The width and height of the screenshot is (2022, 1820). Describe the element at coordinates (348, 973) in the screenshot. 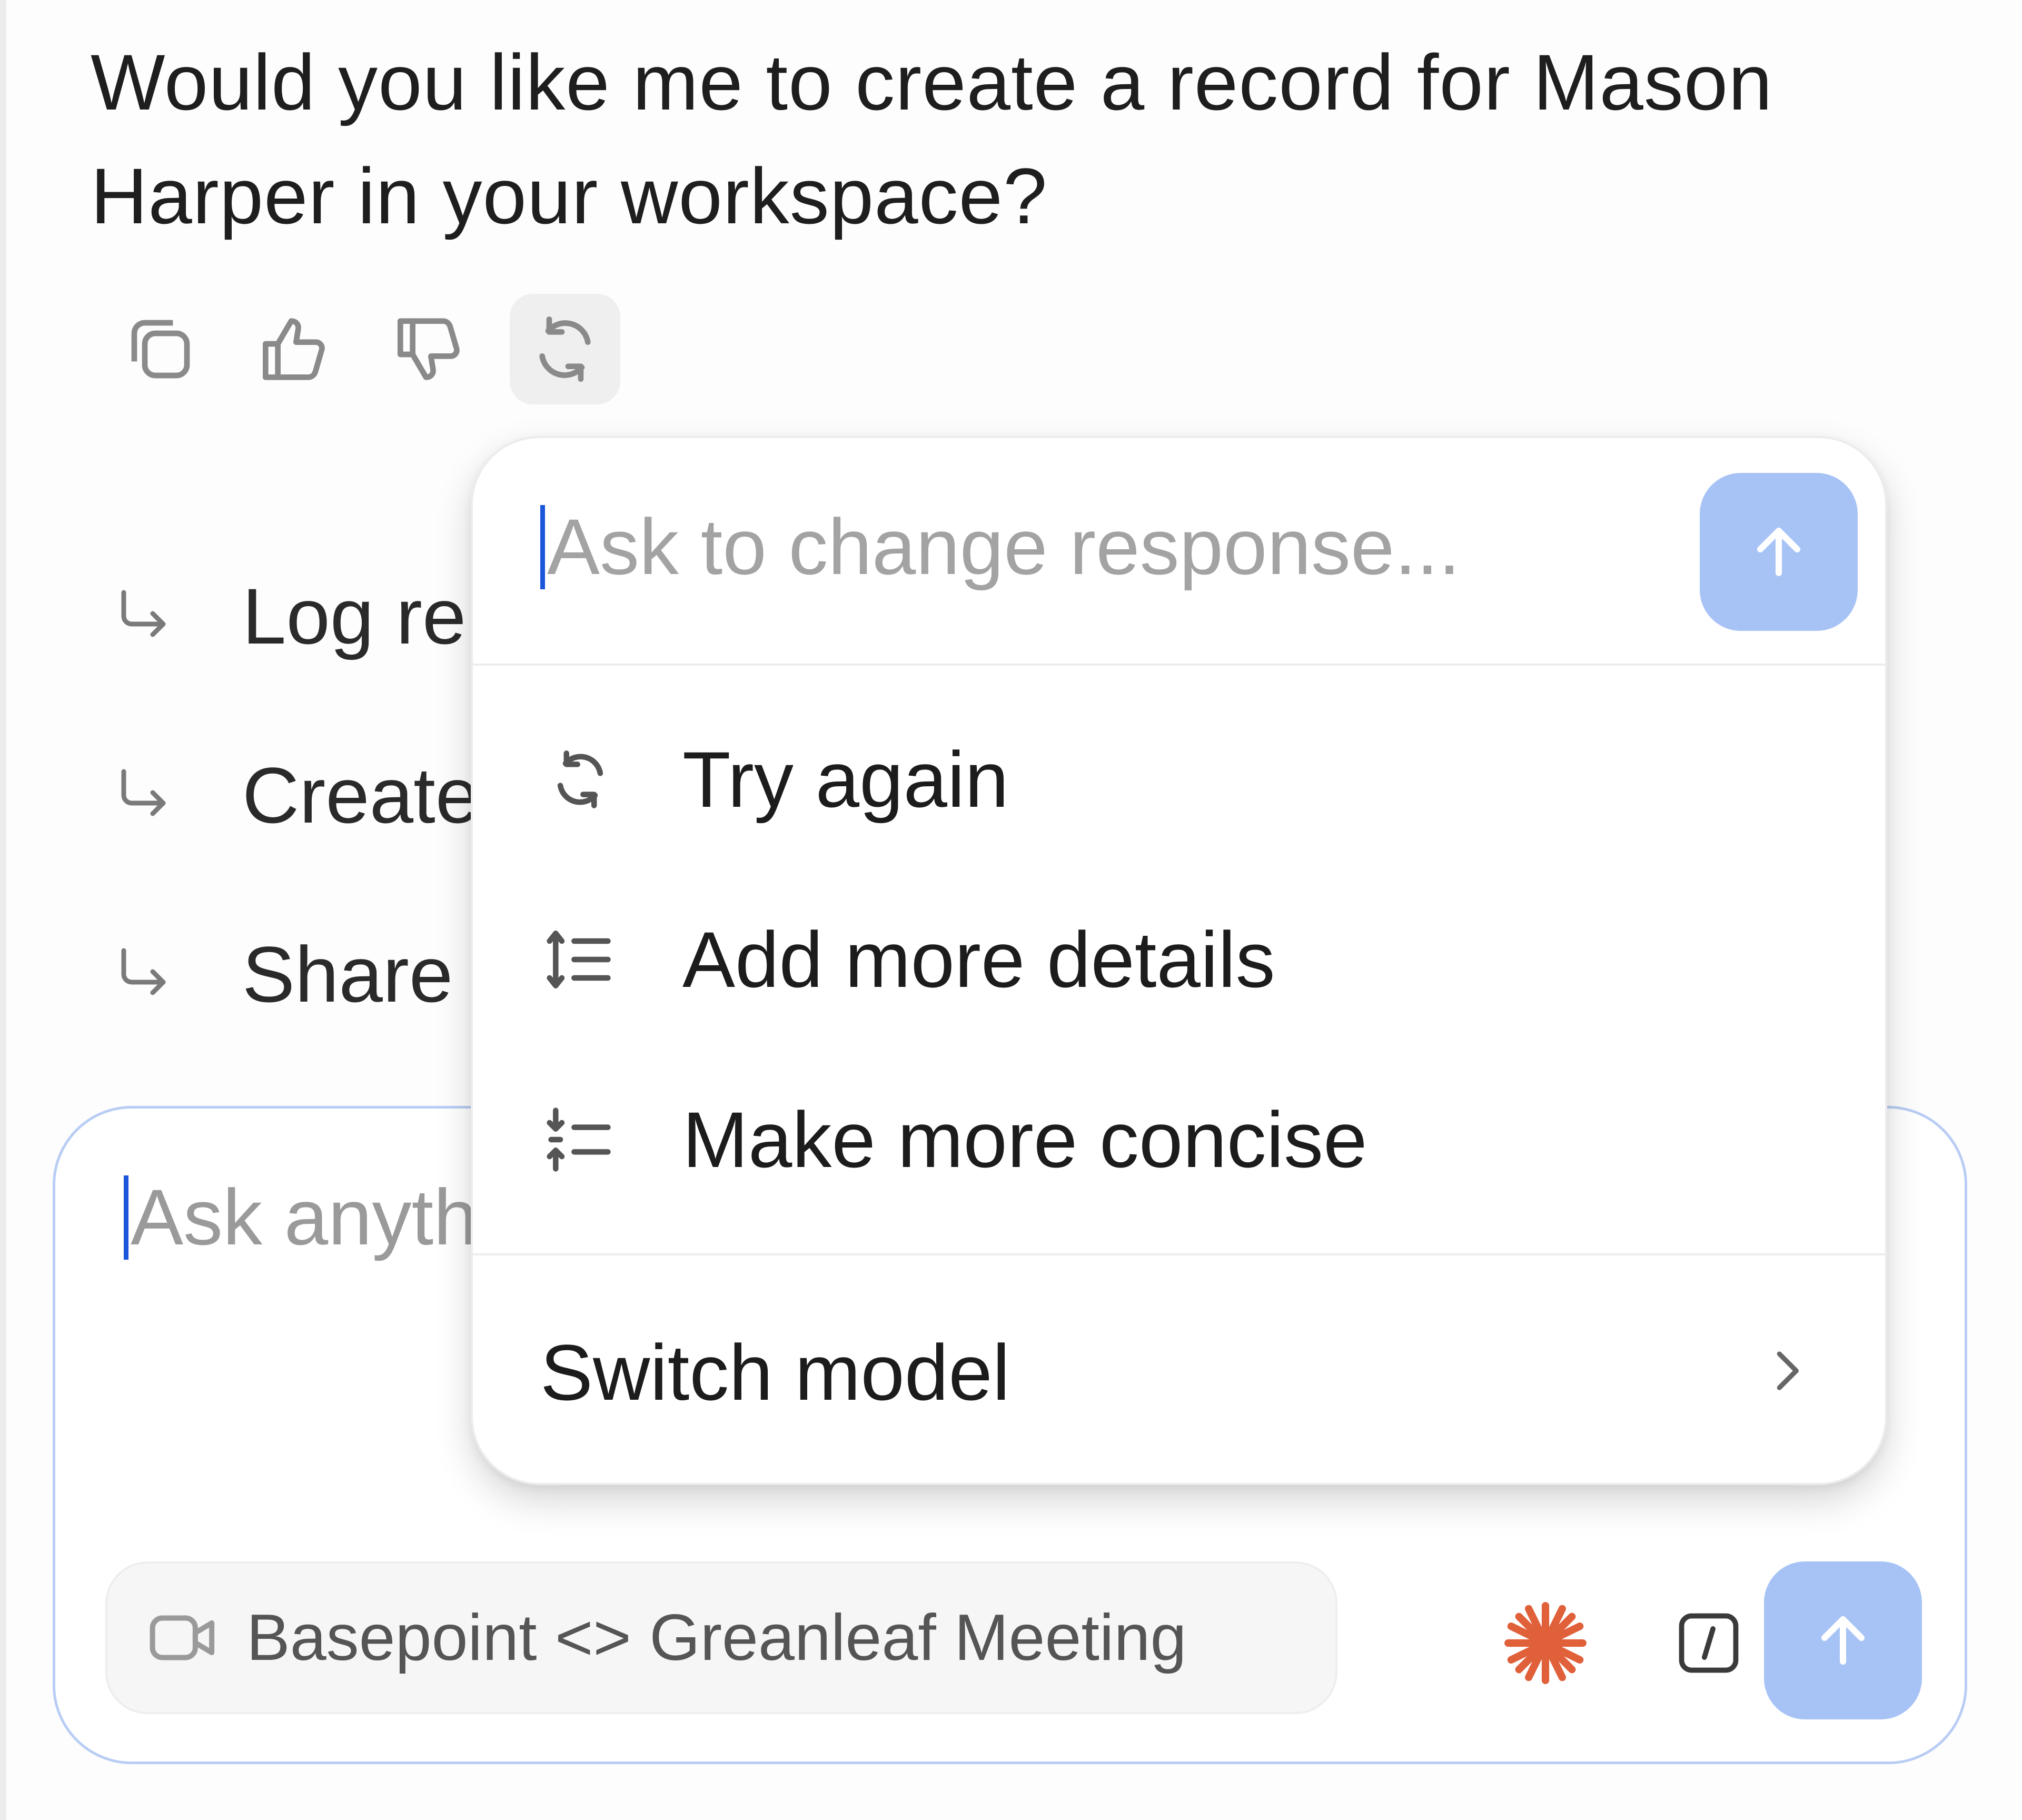

I see `suggestion-label: Share` at that location.